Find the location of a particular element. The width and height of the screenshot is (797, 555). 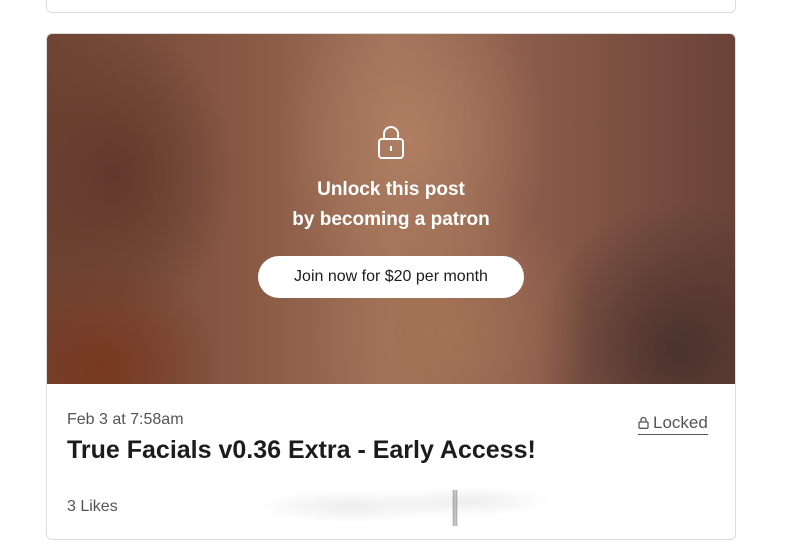

likes-count: 3 Likes is located at coordinates (92, 507).